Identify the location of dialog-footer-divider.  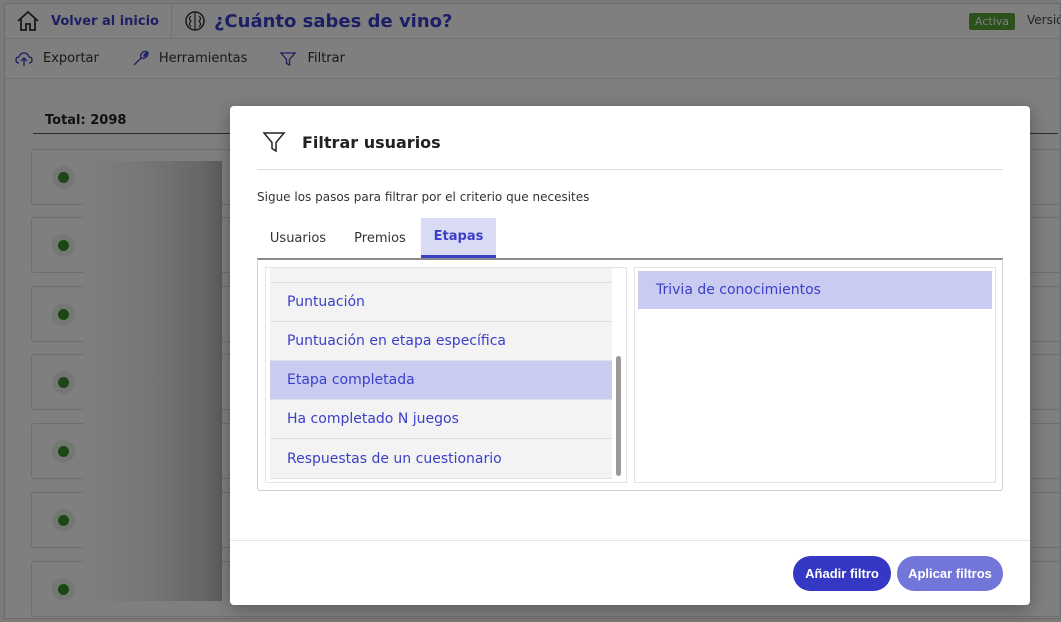
(630, 540).